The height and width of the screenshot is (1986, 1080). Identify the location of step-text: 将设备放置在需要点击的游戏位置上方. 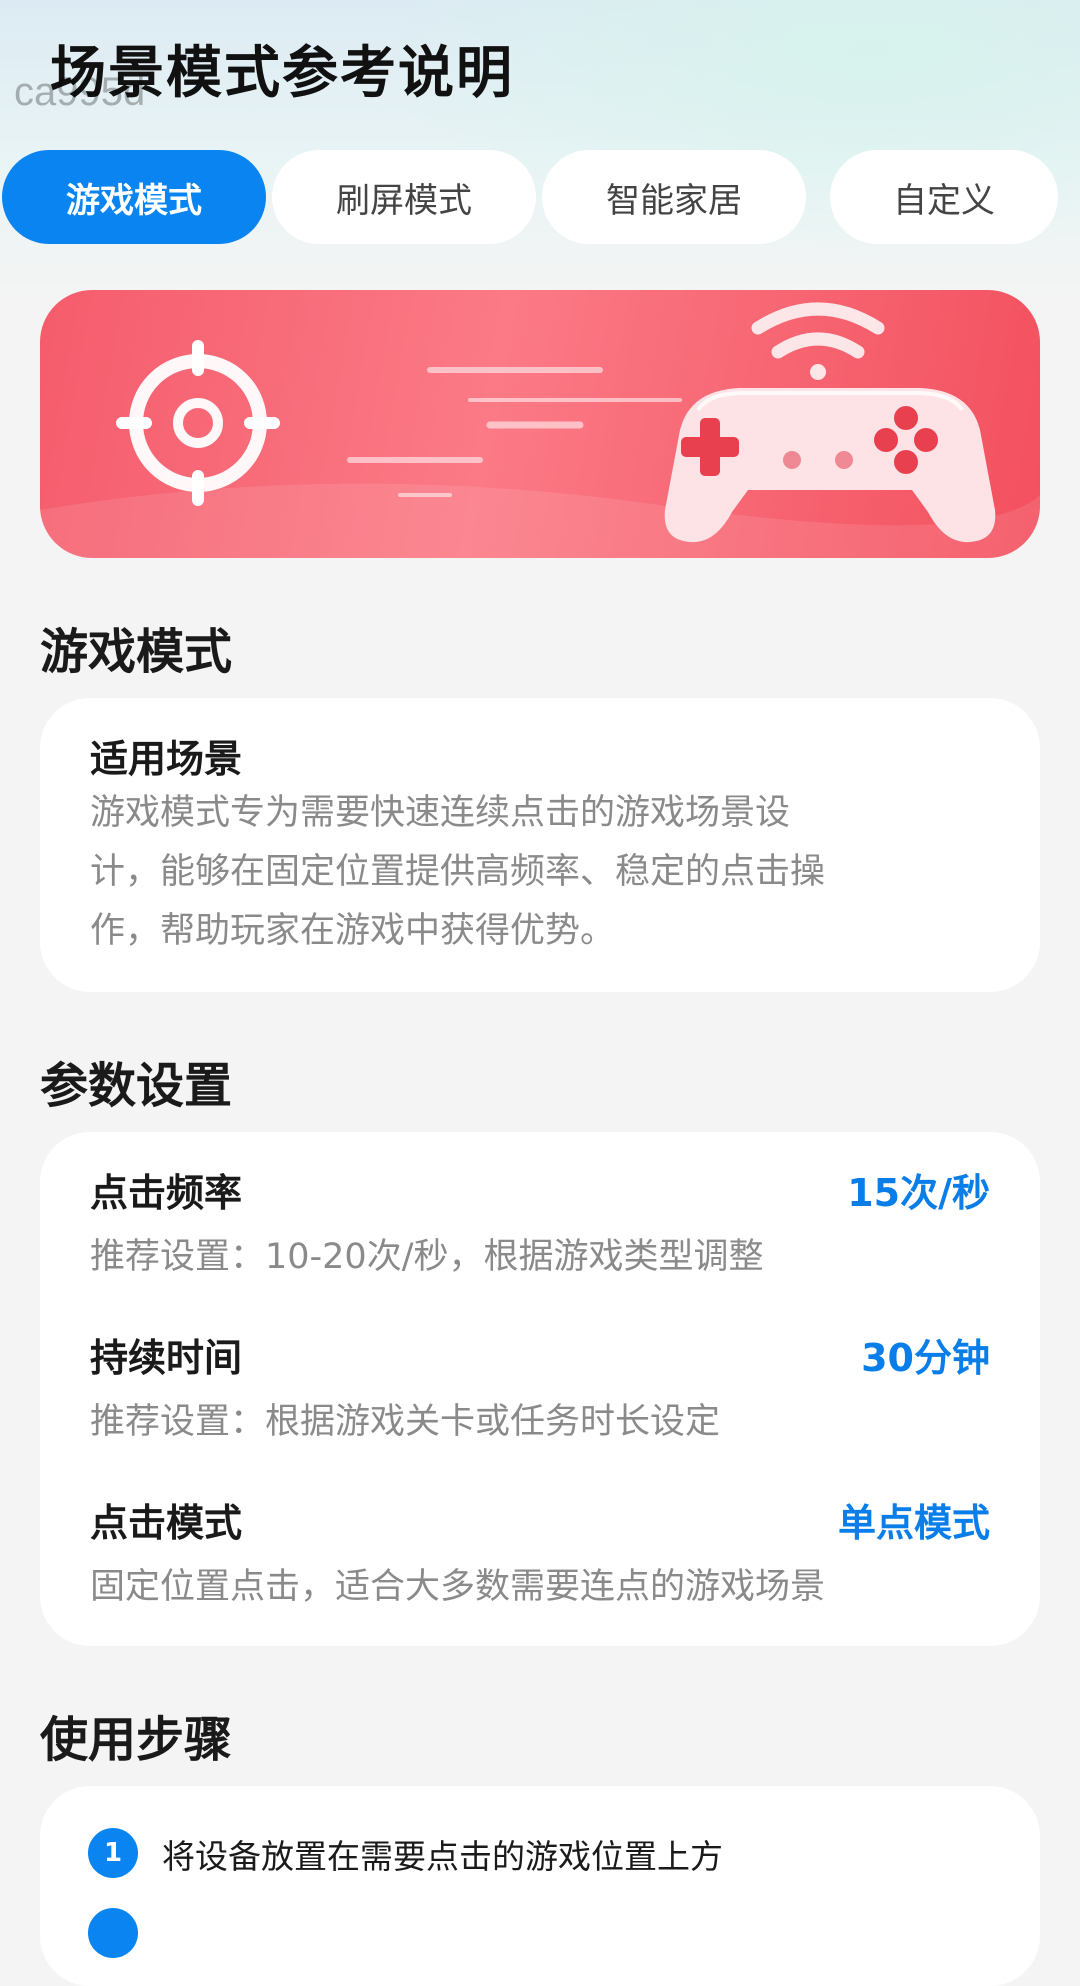
(442, 1856).